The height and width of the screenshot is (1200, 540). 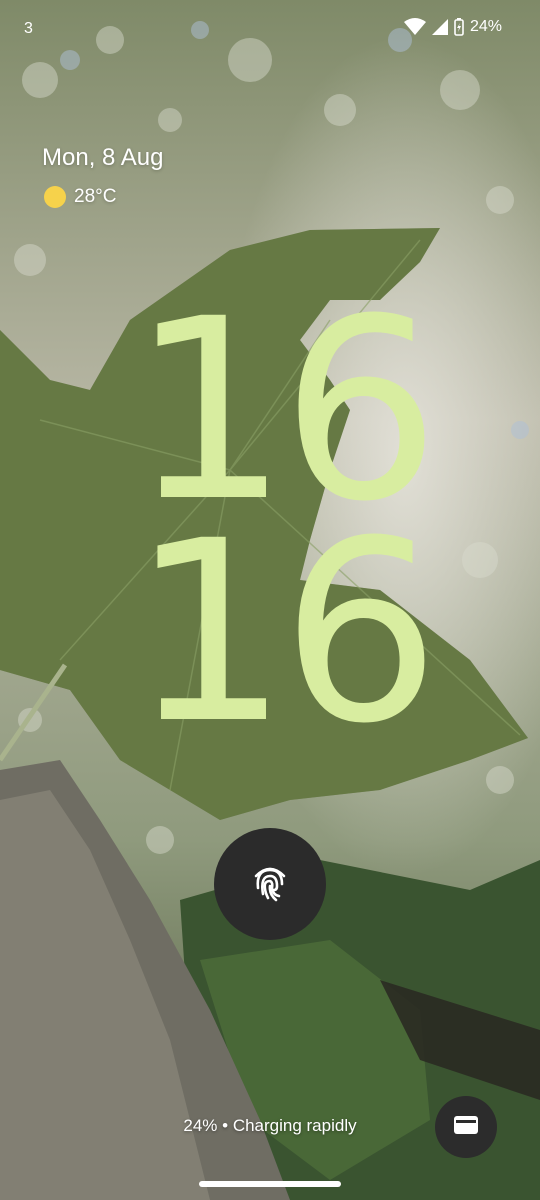 What do you see at coordinates (439, 27) in the screenshot?
I see `cellular-signal-icon` at bounding box center [439, 27].